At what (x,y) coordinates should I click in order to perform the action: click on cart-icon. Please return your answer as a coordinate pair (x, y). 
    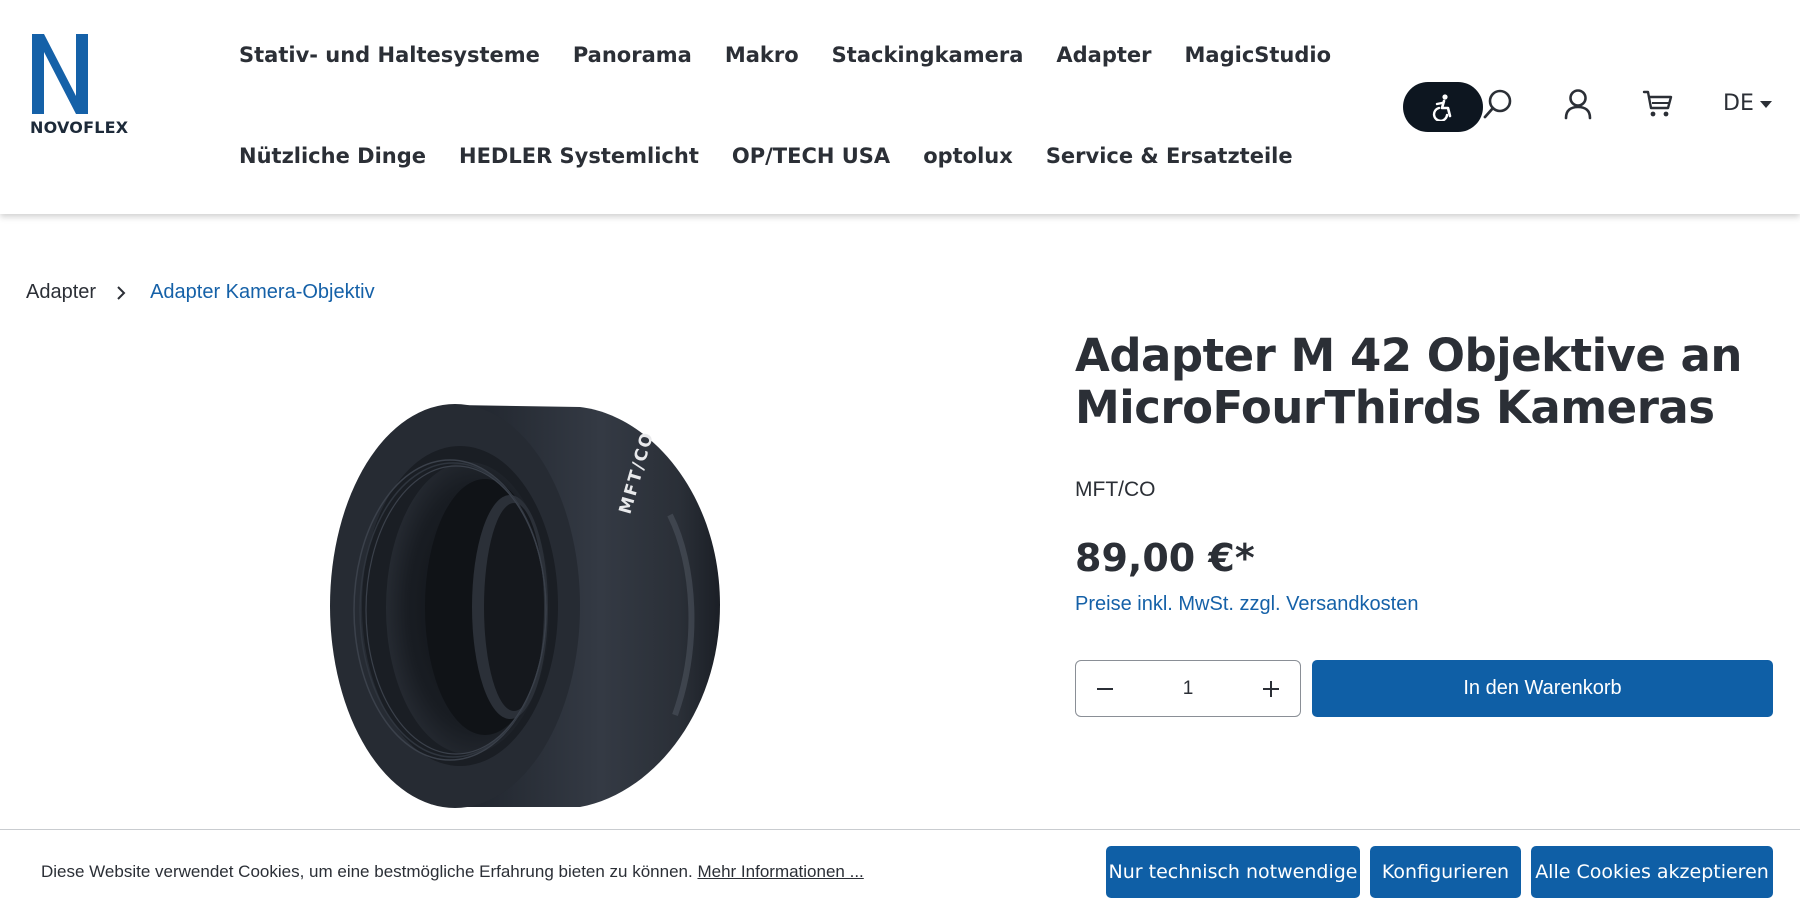
    Looking at the image, I should click on (1657, 103).